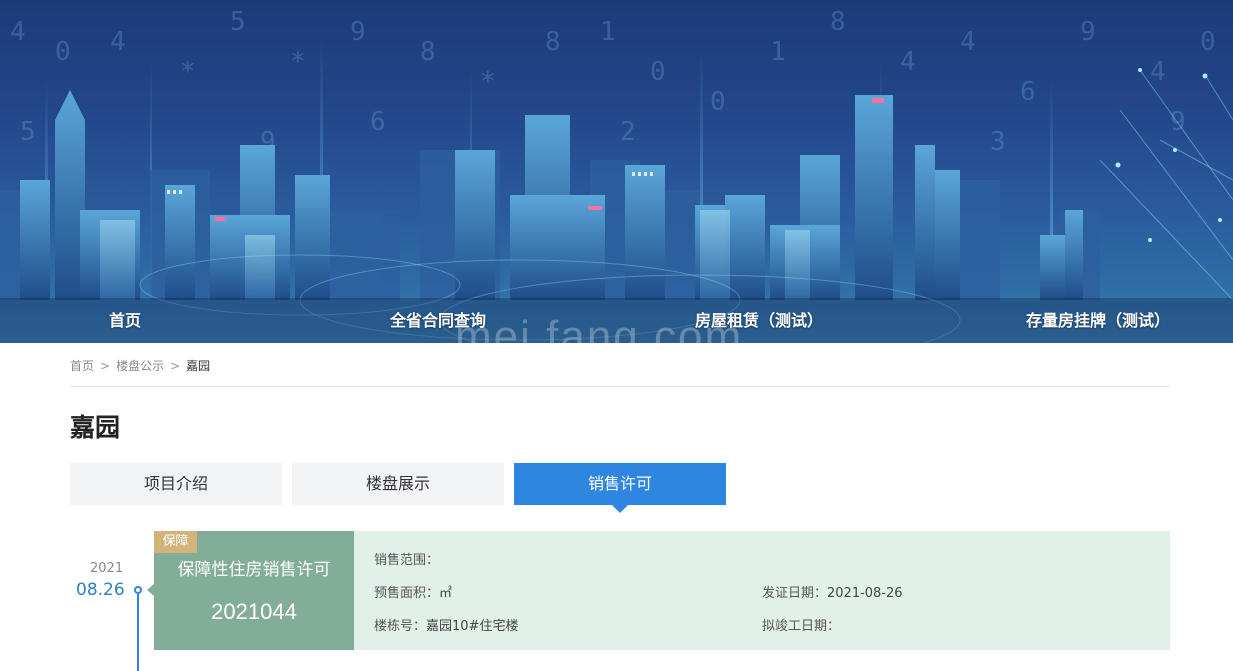 This screenshot has width=1233, height=671. Describe the element at coordinates (407, 593) in the screenshot. I see `presale-area-label: 预售面积：` at that location.